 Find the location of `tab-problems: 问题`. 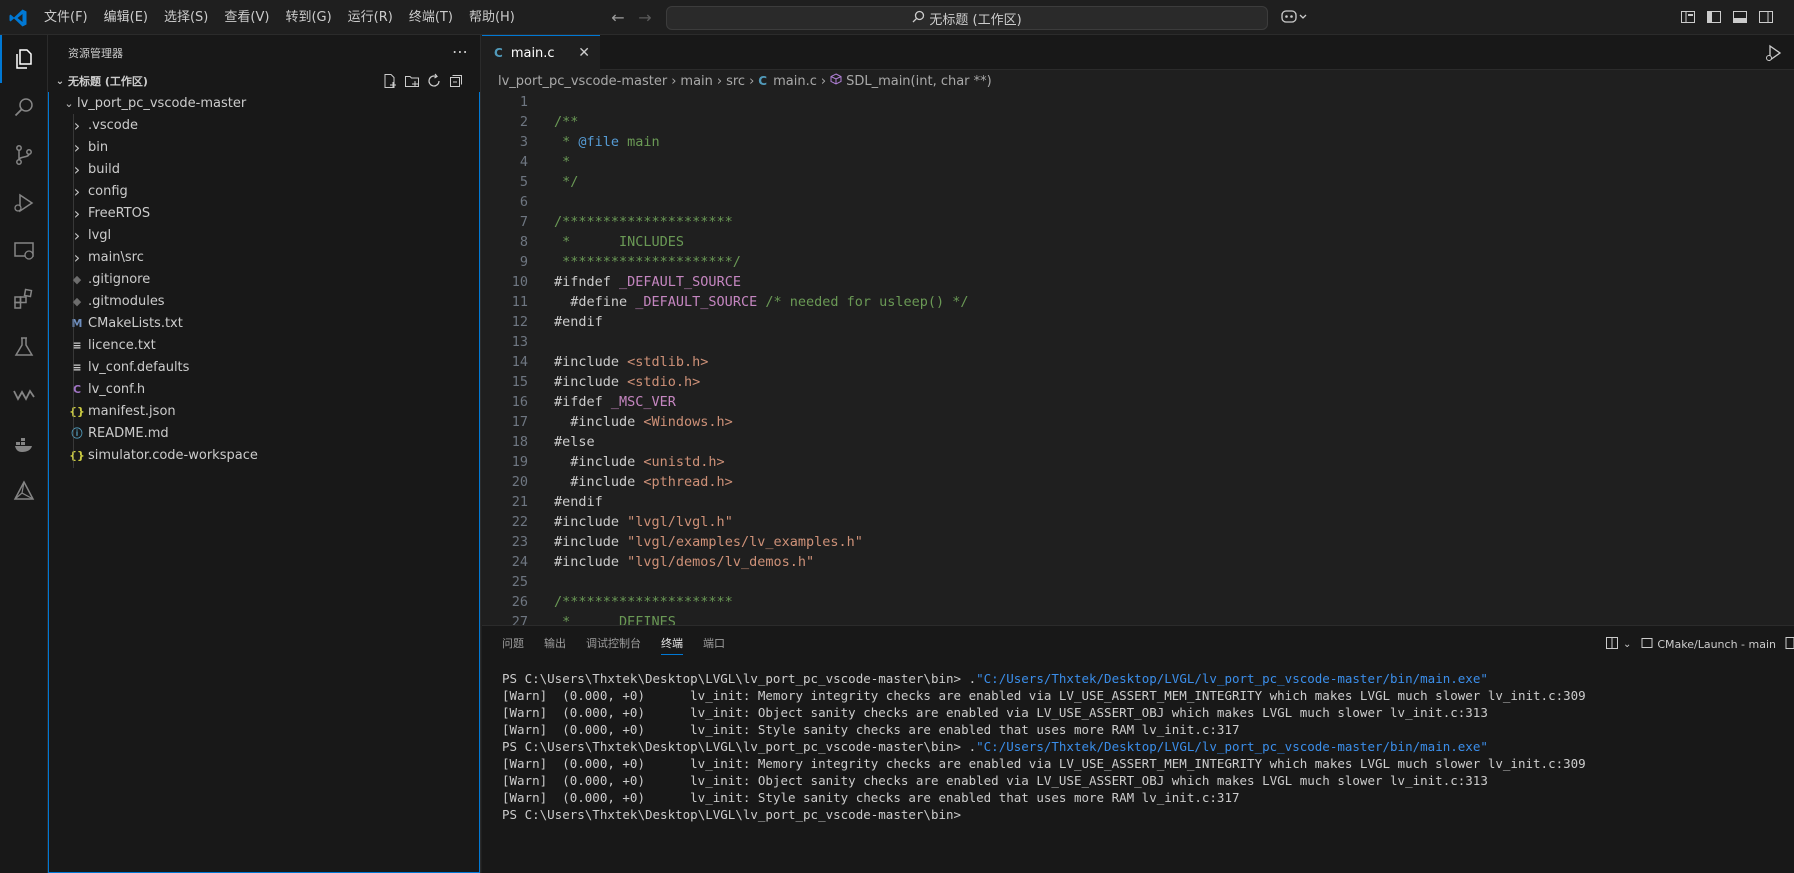

tab-problems: 问题 is located at coordinates (513, 644).